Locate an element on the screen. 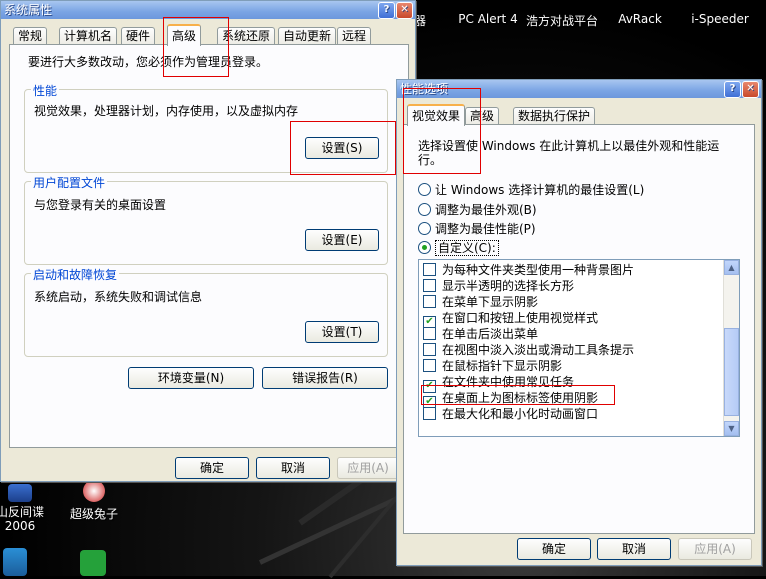  startup-recovery-description: 系统启动，系统失败和调试信息 is located at coordinates (118, 297).